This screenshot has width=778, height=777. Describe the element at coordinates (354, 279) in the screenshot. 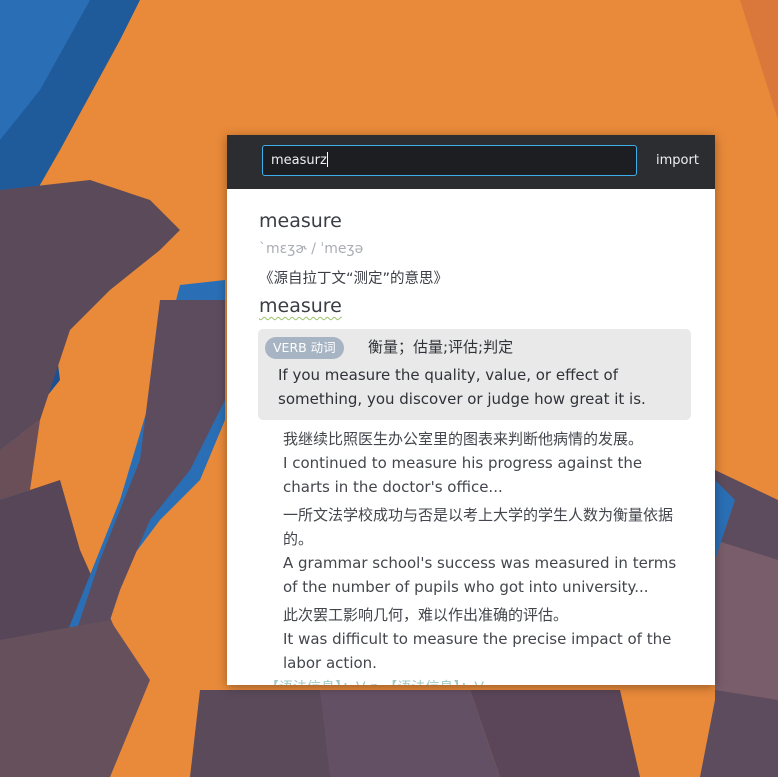

I see `etymology: 《源自拉丁文“测定”的意思》` at that location.